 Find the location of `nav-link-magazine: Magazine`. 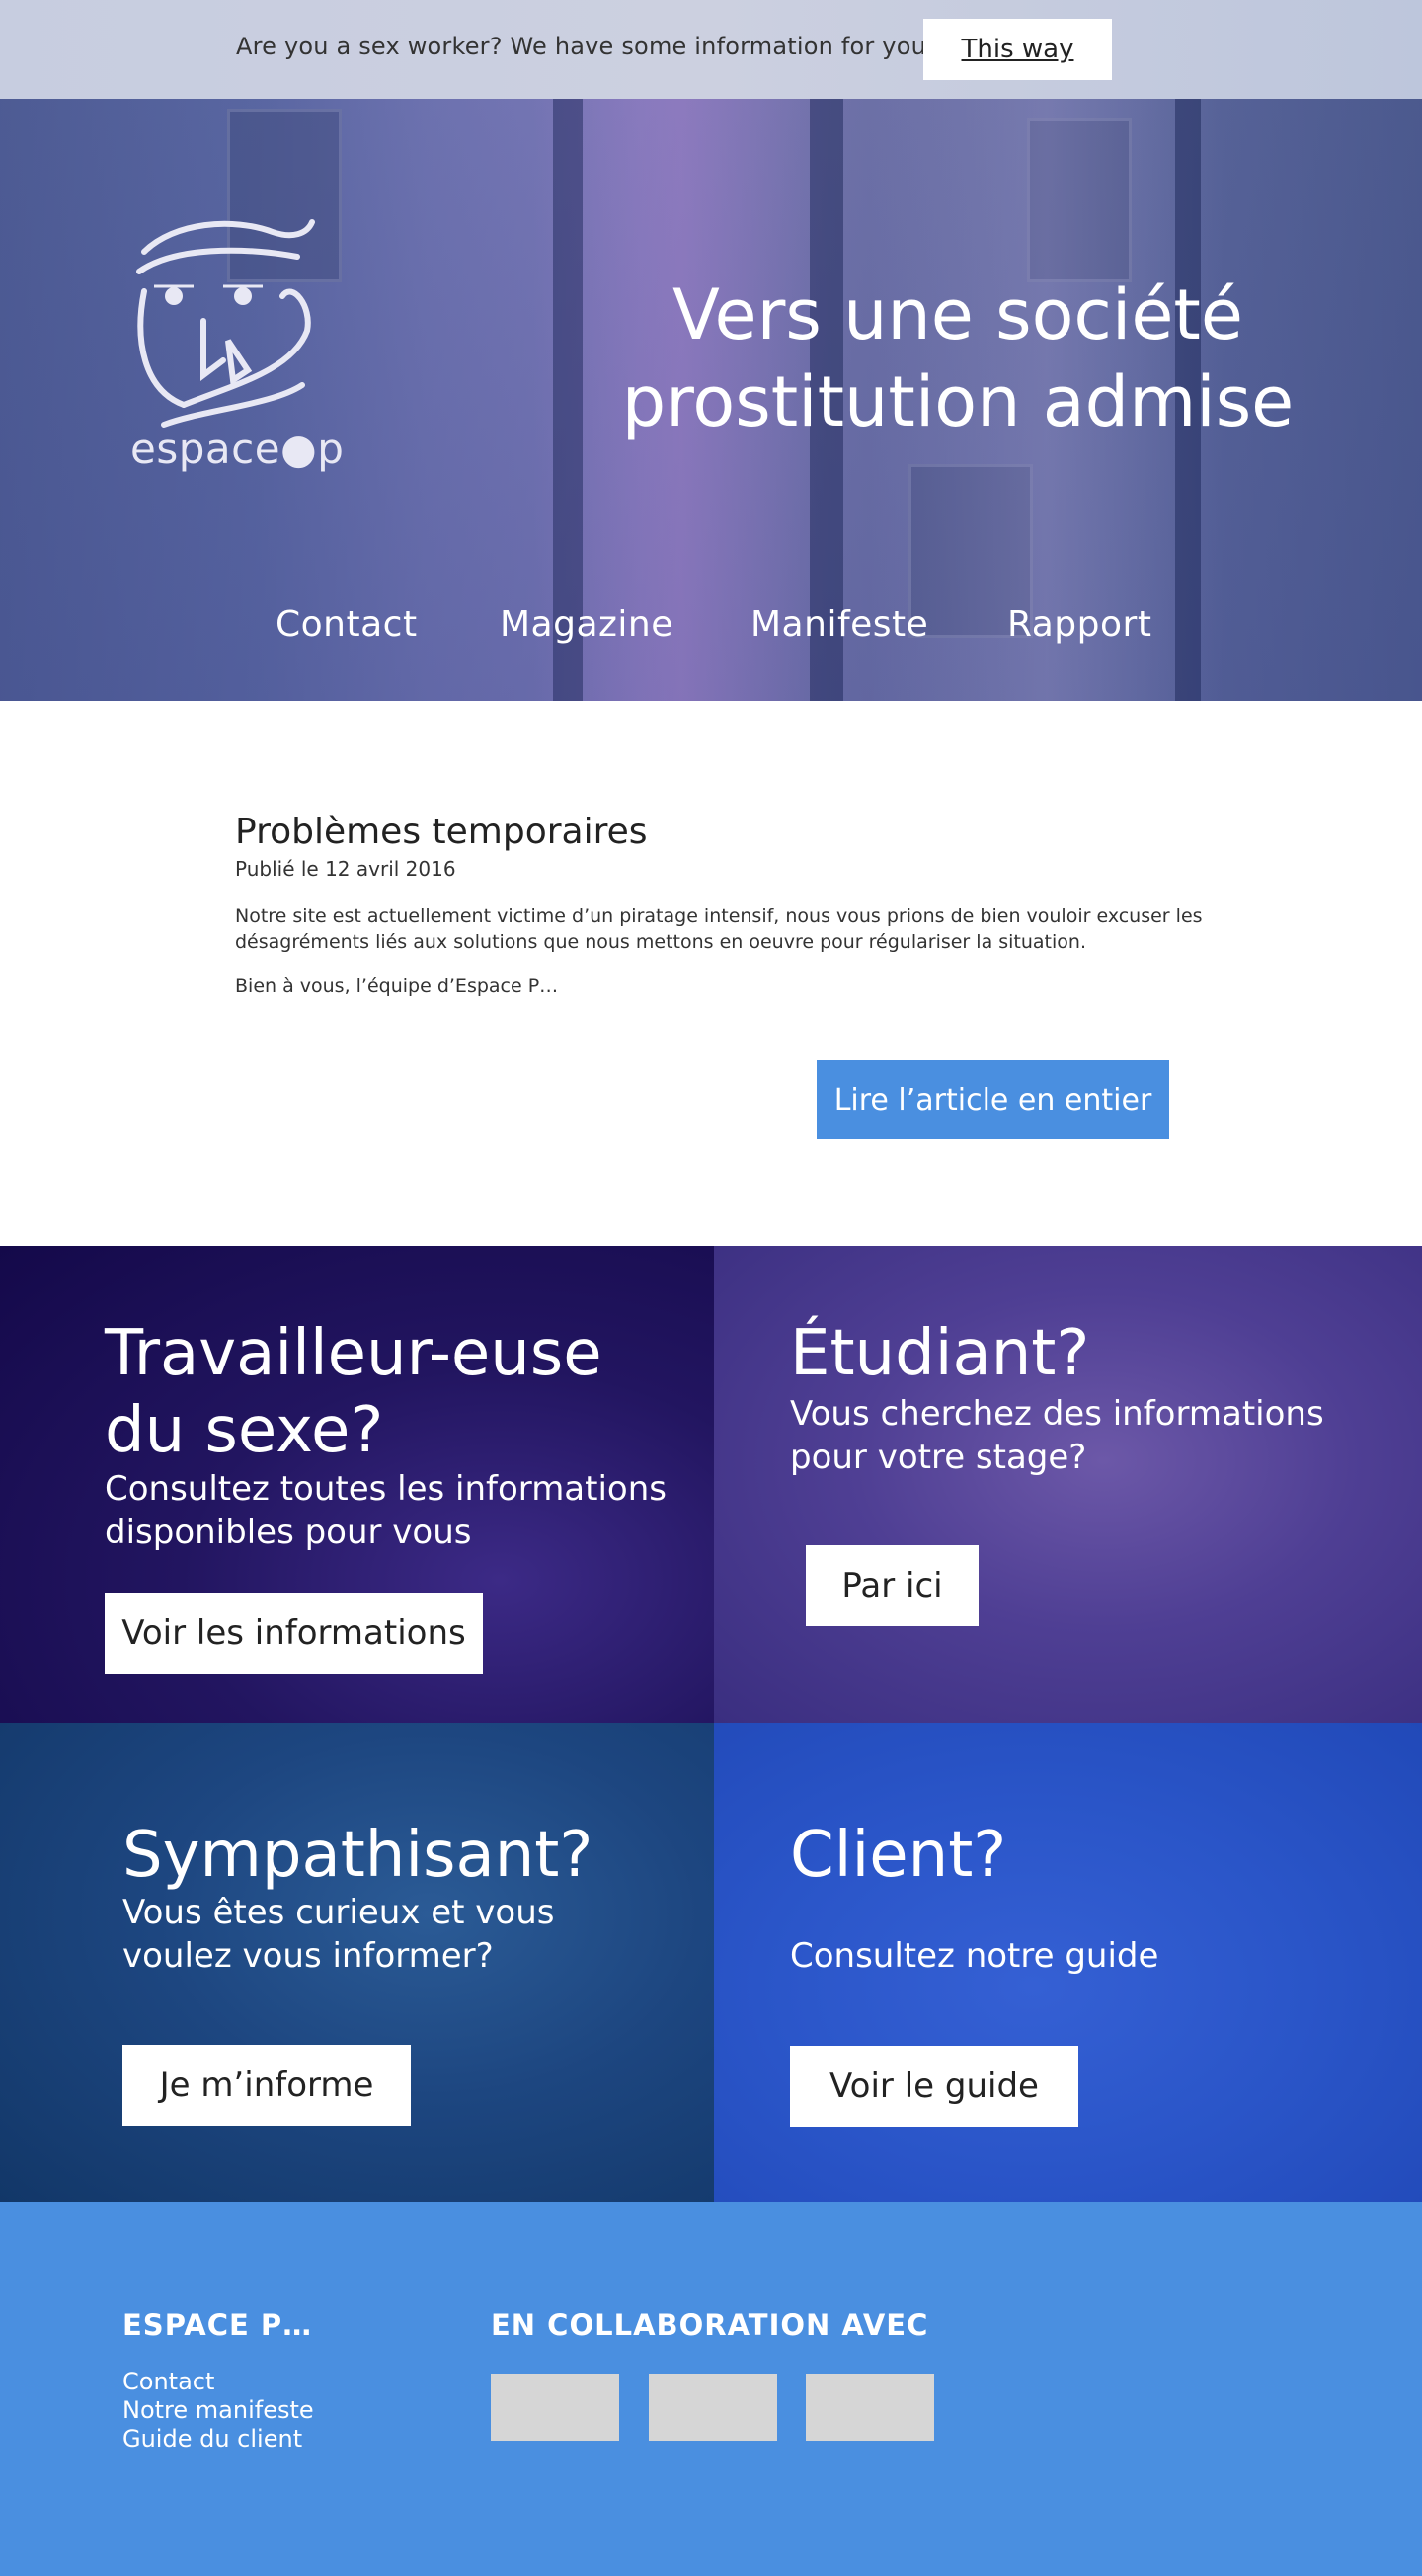

nav-link-magazine: Magazine is located at coordinates (586, 624).